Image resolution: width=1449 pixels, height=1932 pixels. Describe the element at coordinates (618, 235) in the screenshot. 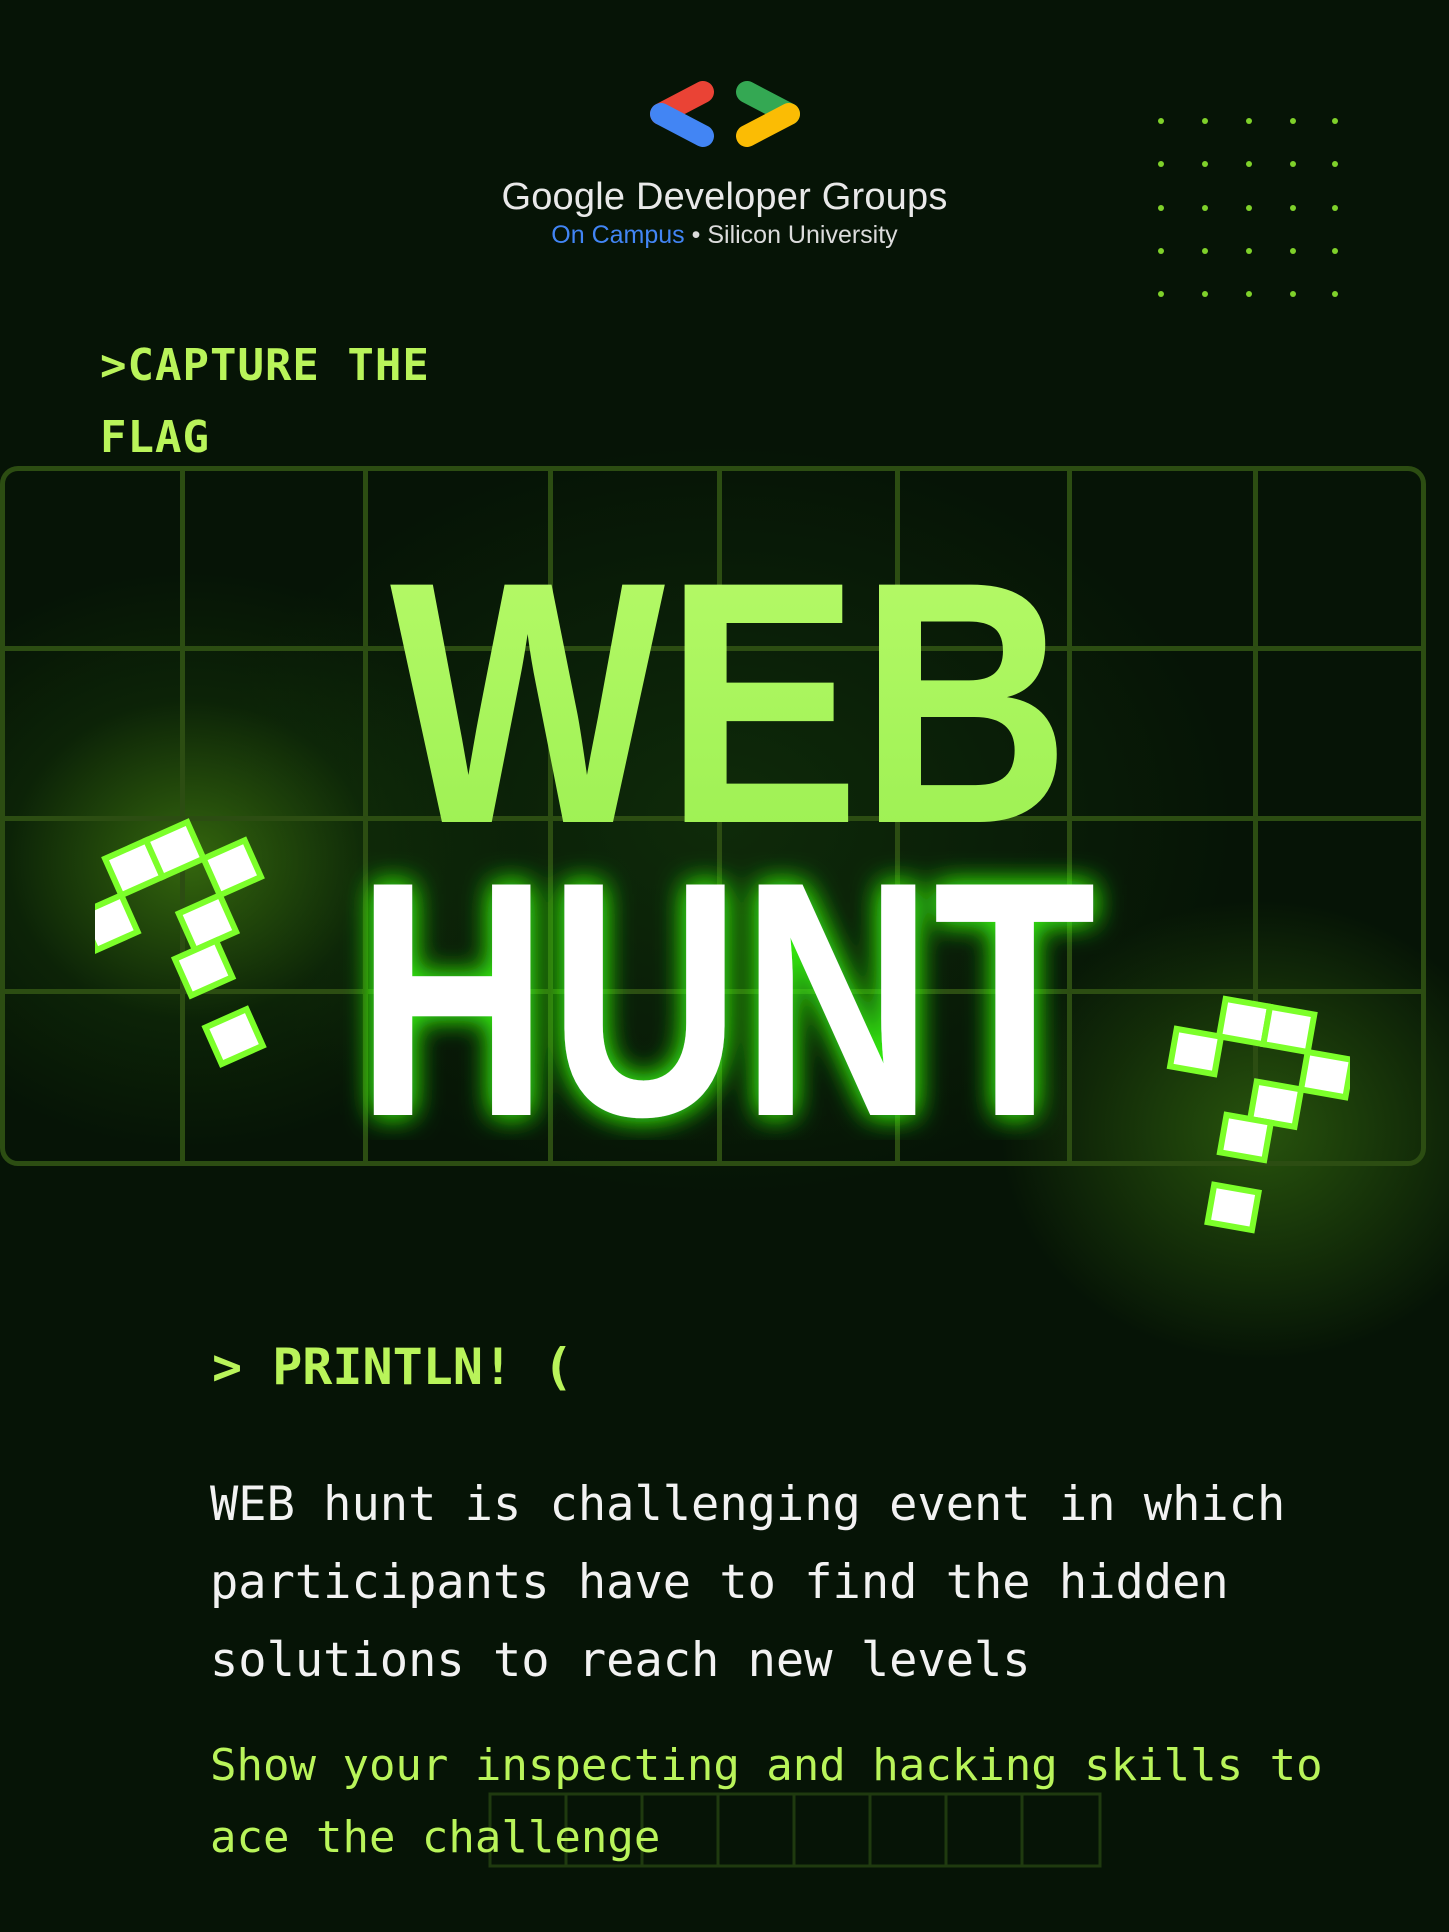

I see `gdg-campus: On Campus` at that location.